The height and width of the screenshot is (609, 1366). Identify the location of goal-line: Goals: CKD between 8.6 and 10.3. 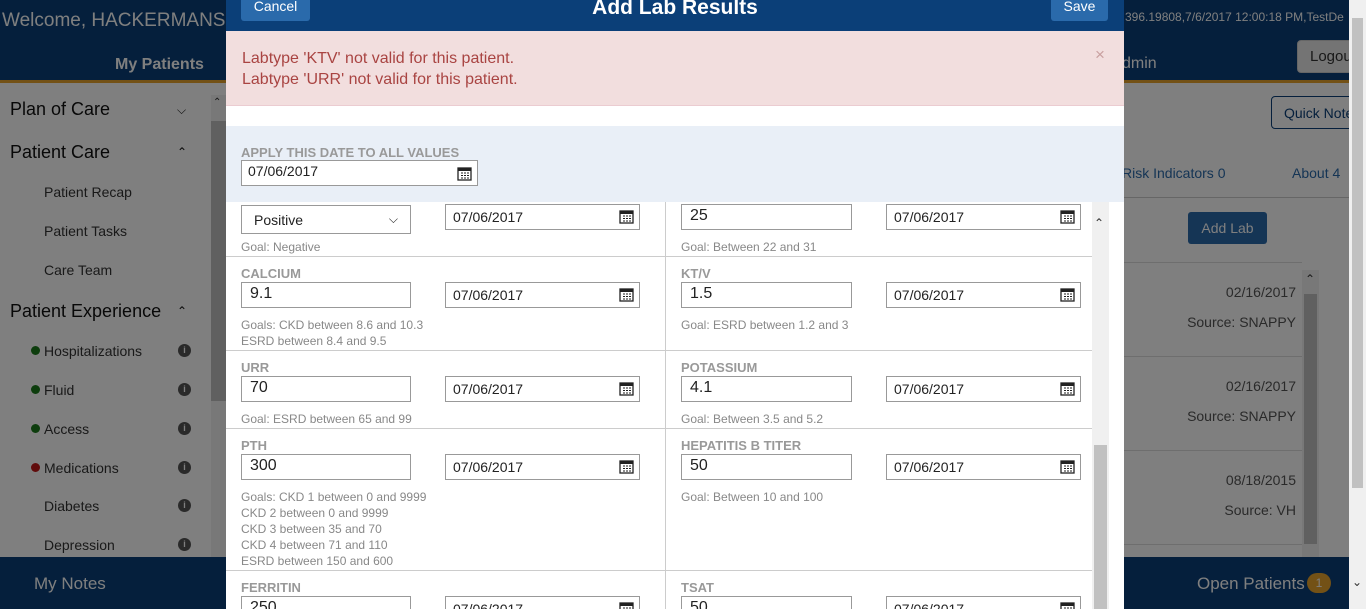
(332, 325).